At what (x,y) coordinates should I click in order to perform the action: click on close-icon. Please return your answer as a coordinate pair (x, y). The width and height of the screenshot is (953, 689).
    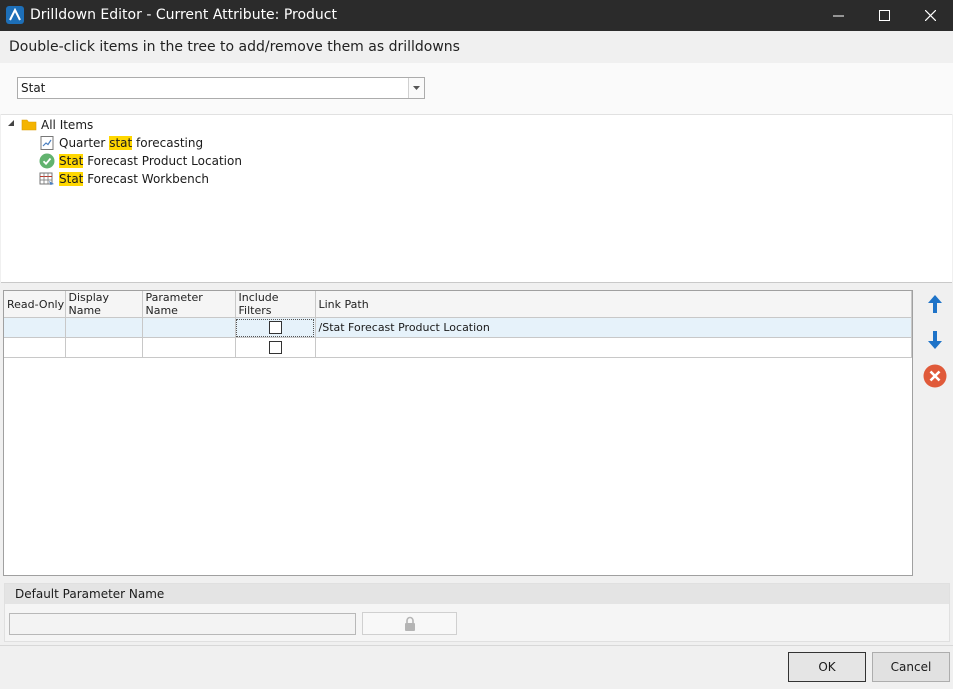
    Looking at the image, I should click on (930, 15).